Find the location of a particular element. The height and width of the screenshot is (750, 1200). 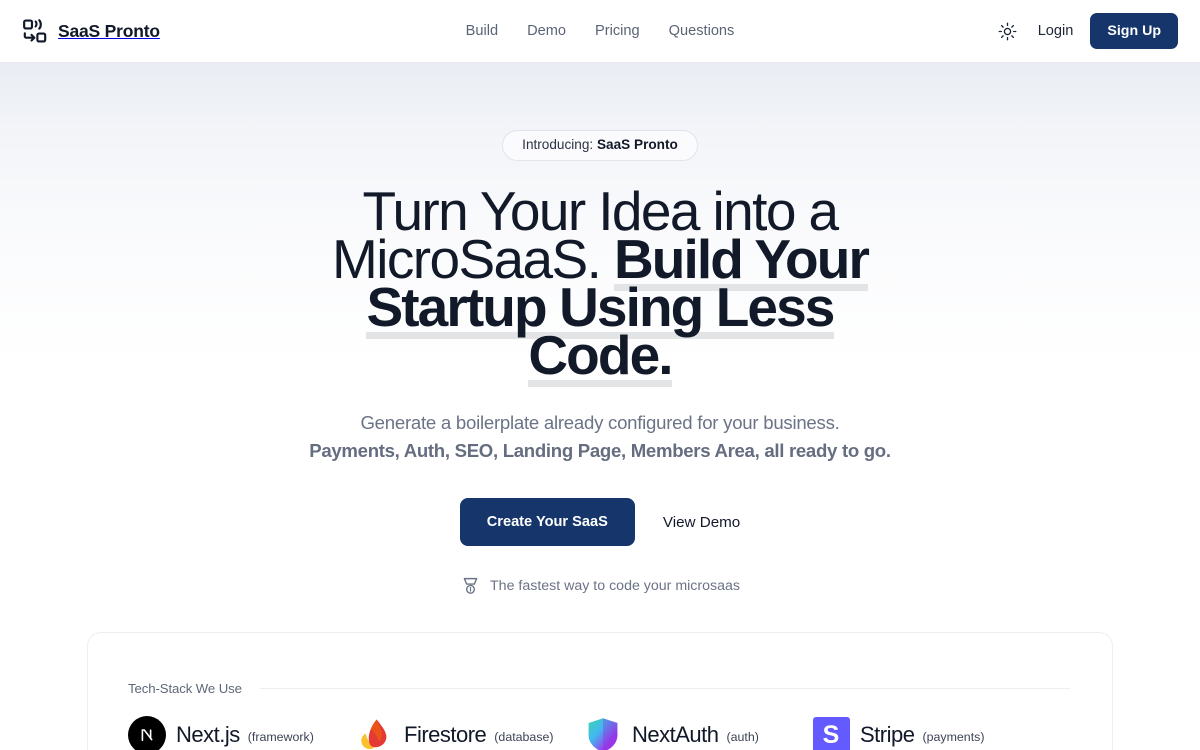

brand-logo-link: SaaS Pronto is located at coordinates (91, 31).